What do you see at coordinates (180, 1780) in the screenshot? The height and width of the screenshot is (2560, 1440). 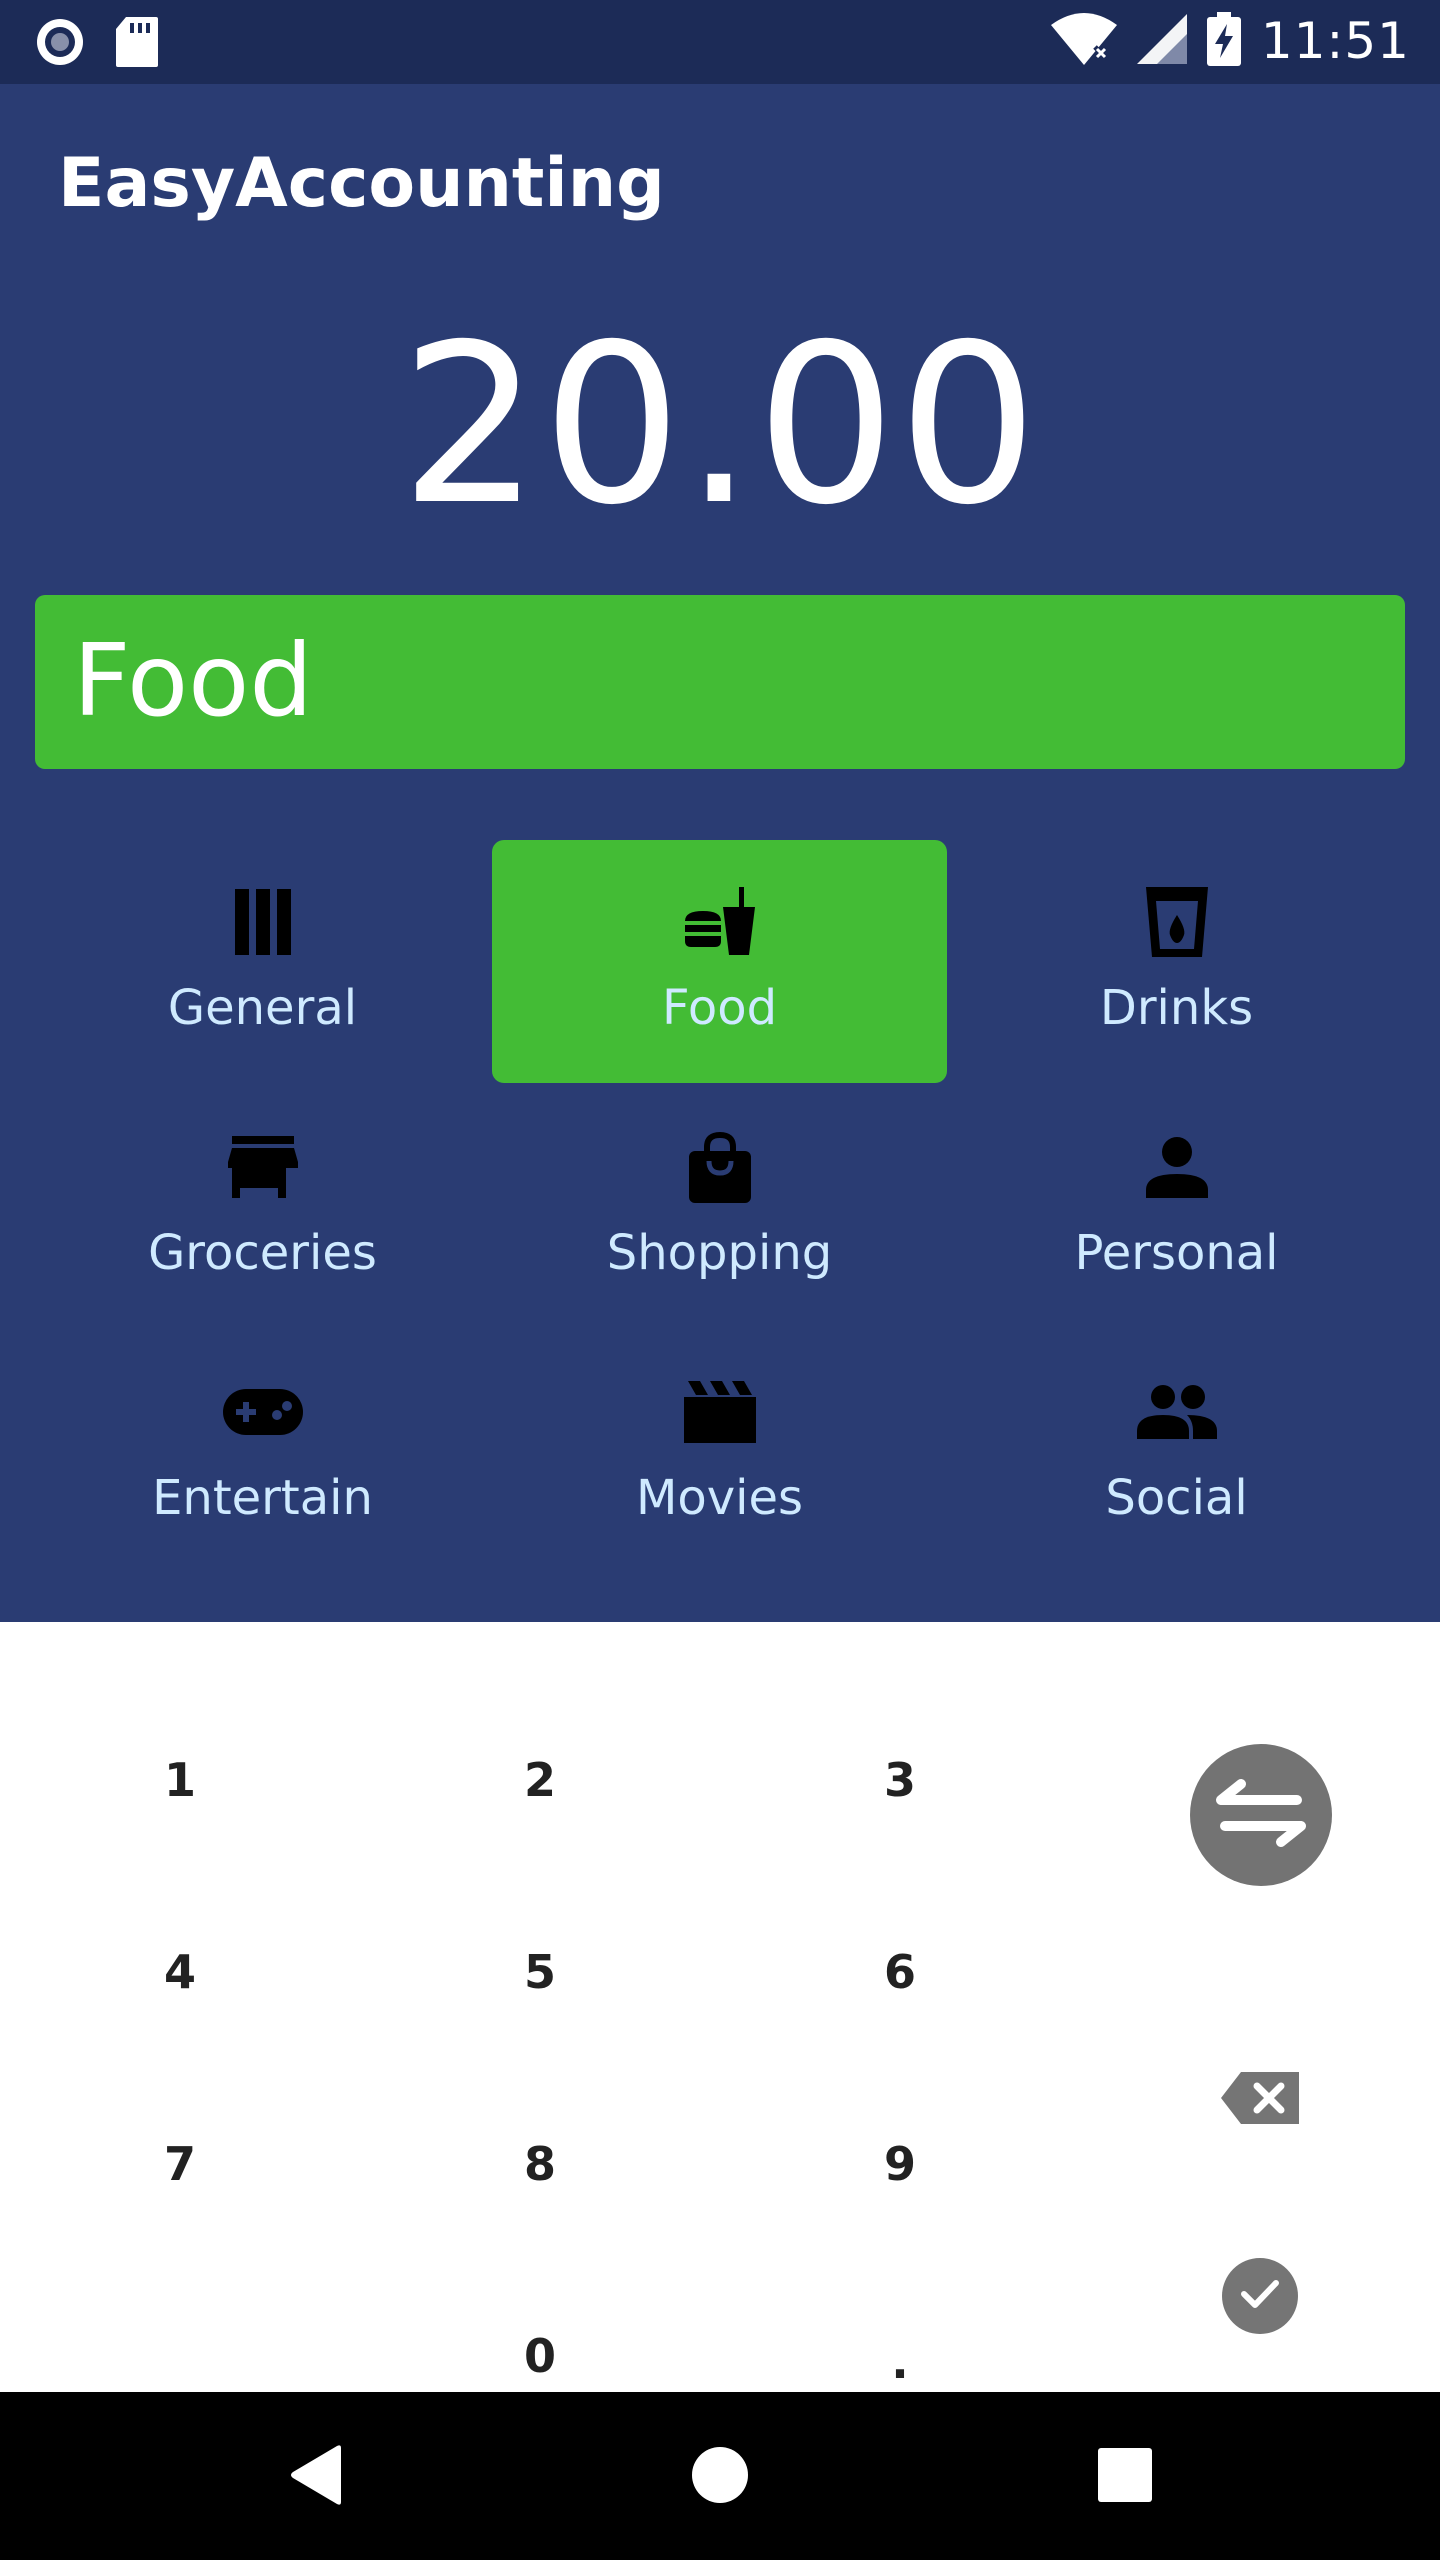 I see `key-1: 1` at bounding box center [180, 1780].